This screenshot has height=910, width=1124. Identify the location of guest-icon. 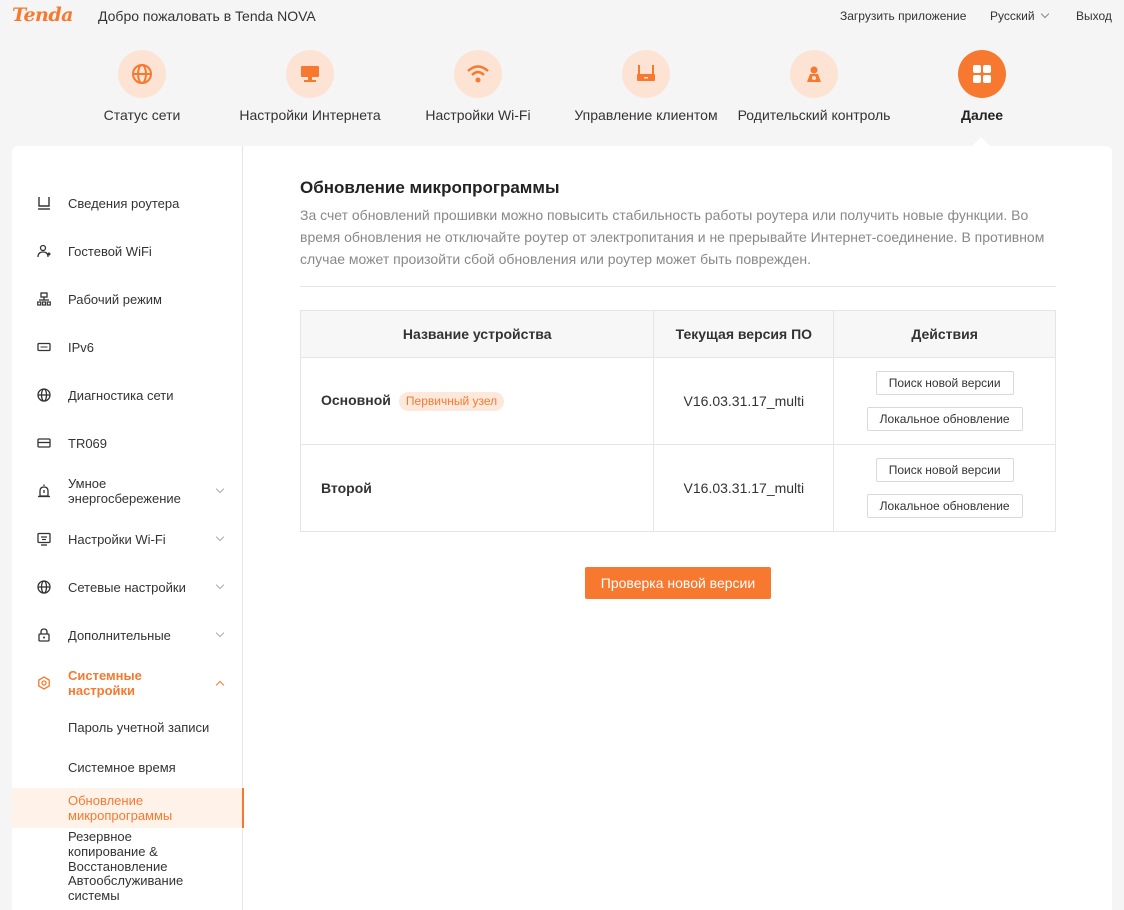
(44, 251).